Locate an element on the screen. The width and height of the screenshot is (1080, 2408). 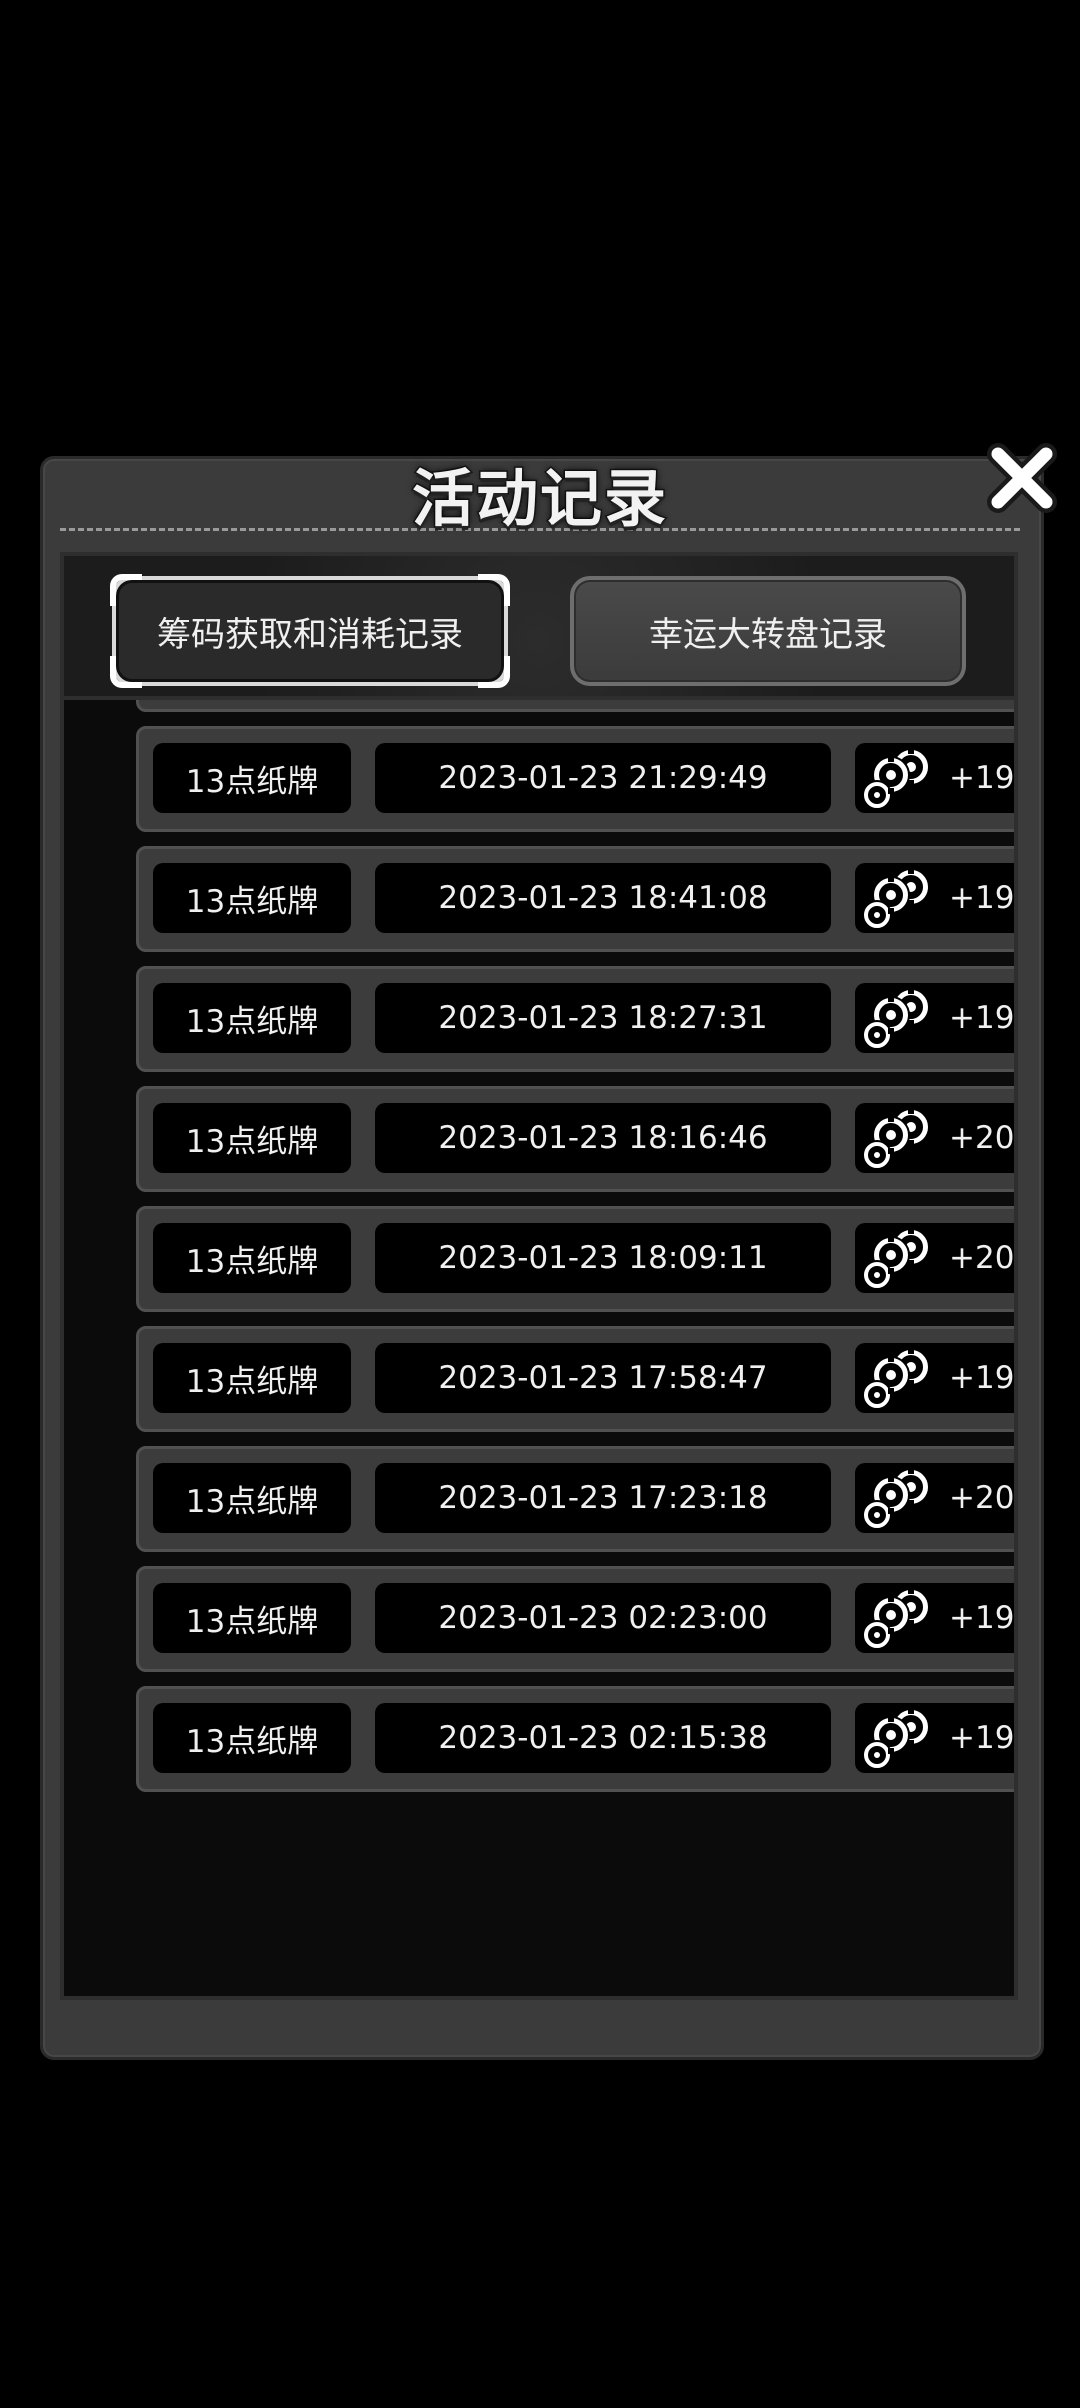
record-time-label: 2023-01-23 18:16:46 is located at coordinates (603, 1138).